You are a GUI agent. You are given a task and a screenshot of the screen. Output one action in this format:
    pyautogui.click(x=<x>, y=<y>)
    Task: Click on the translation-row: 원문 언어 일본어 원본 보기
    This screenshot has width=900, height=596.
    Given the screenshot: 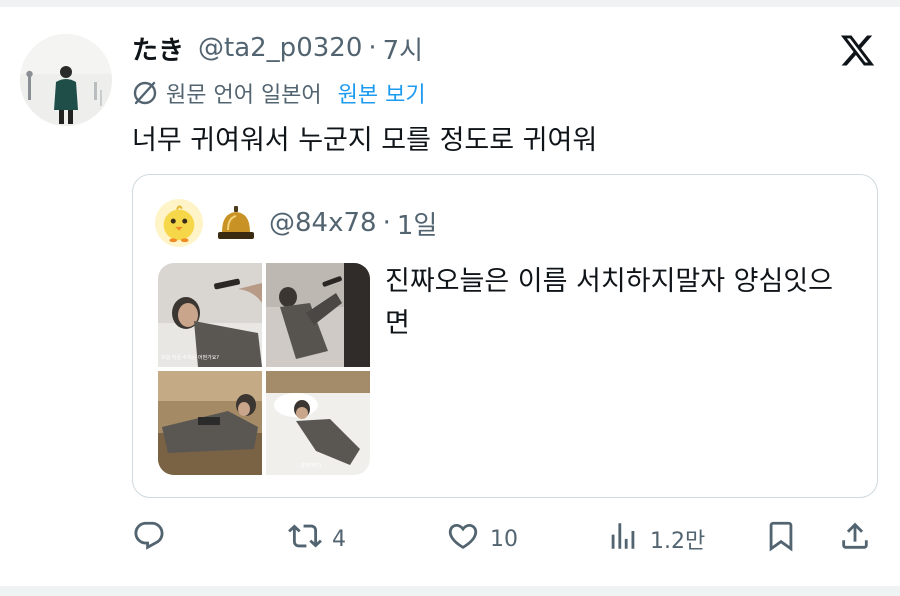 What is the action you would take?
    pyautogui.click(x=279, y=93)
    